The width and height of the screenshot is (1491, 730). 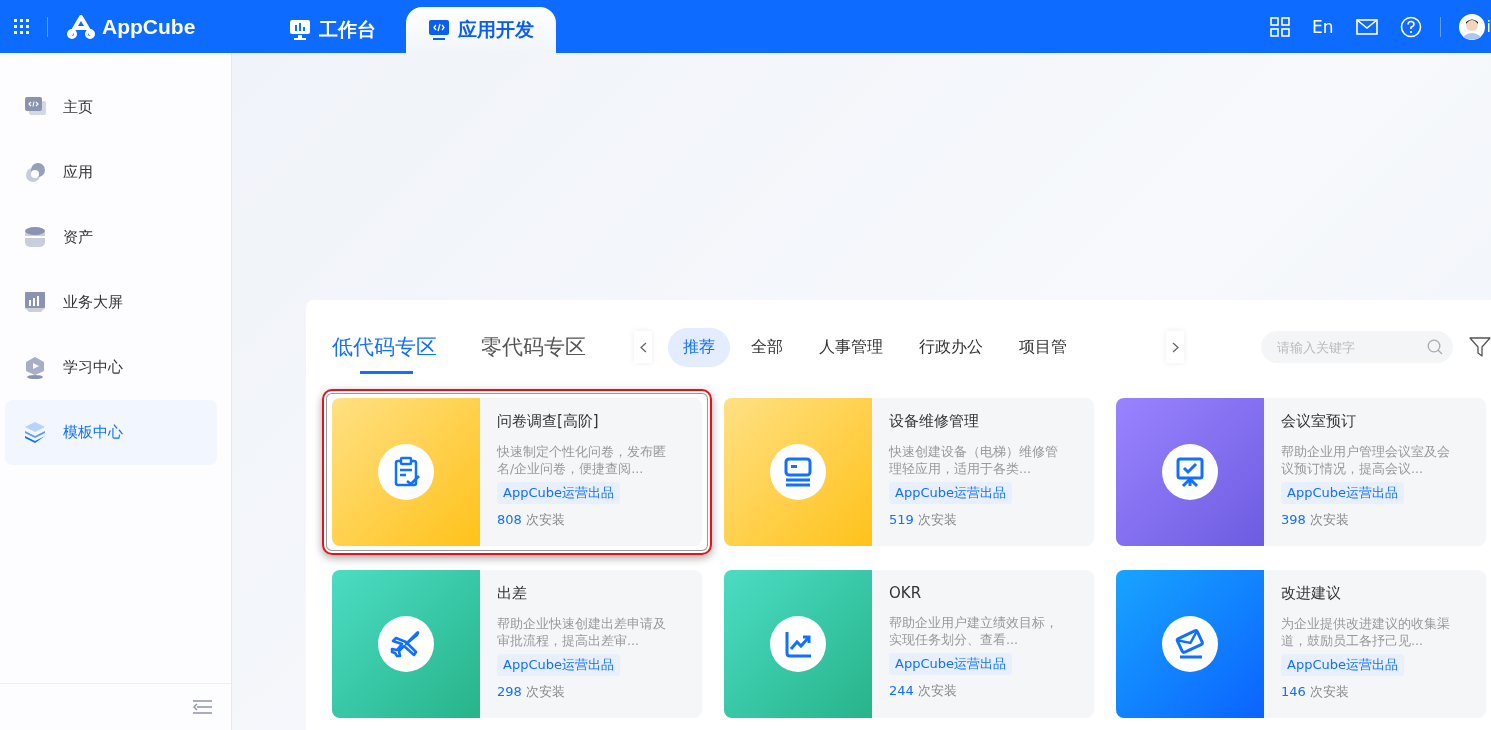 I want to click on sidebar-item: 业务大屏, so click(x=111, y=302).